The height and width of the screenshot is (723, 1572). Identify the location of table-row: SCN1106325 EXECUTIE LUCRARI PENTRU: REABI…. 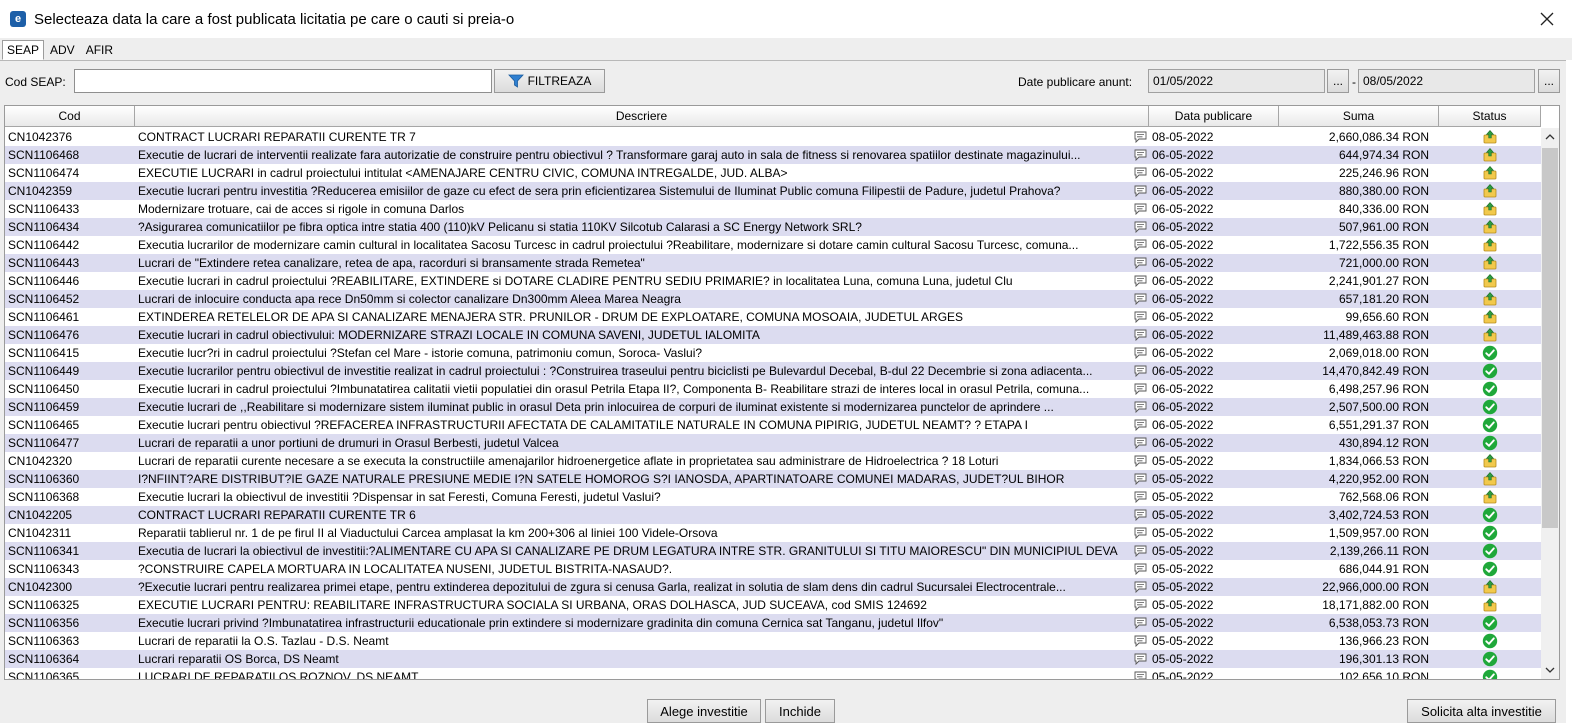
(773, 605).